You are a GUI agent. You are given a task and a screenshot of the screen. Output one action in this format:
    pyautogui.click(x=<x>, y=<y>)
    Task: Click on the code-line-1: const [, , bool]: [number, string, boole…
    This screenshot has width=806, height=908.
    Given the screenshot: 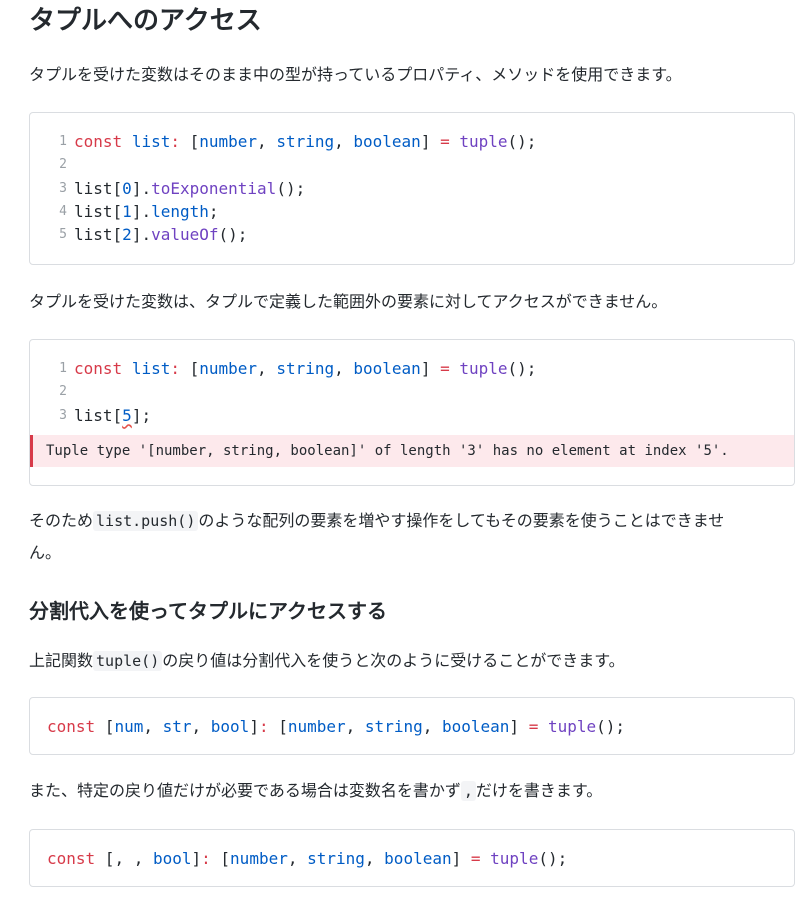 What is the action you would take?
    pyautogui.click(x=420, y=858)
    